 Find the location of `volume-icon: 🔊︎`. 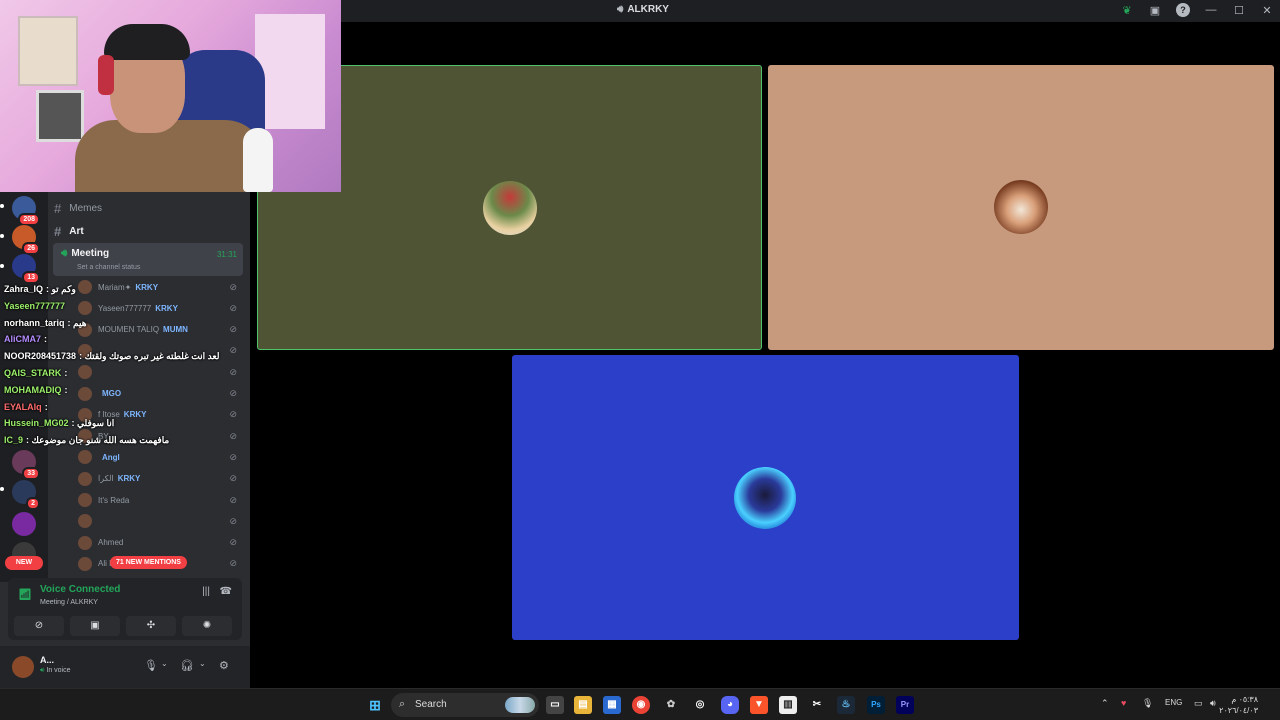

volume-icon: 🔊︎ is located at coordinates (1213, 703).